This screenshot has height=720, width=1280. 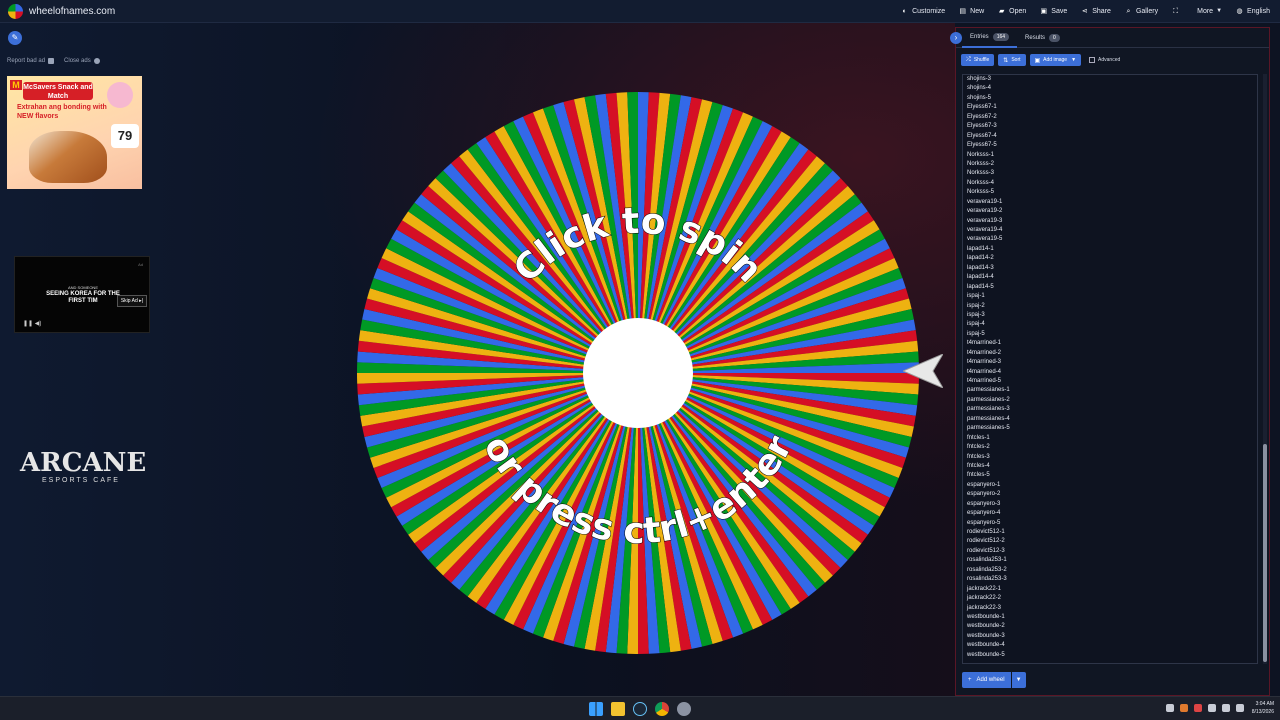 What do you see at coordinates (1110, 617) in the screenshot?
I see `entry-line: westbounde-1` at bounding box center [1110, 617].